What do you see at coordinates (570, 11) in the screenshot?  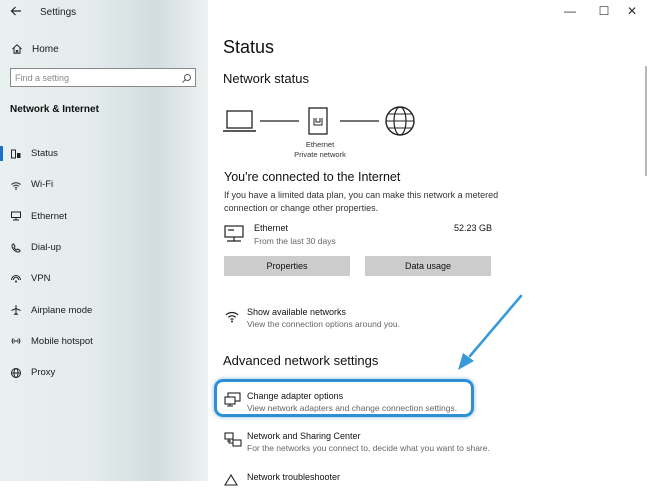 I see `minimize-button: —` at bounding box center [570, 11].